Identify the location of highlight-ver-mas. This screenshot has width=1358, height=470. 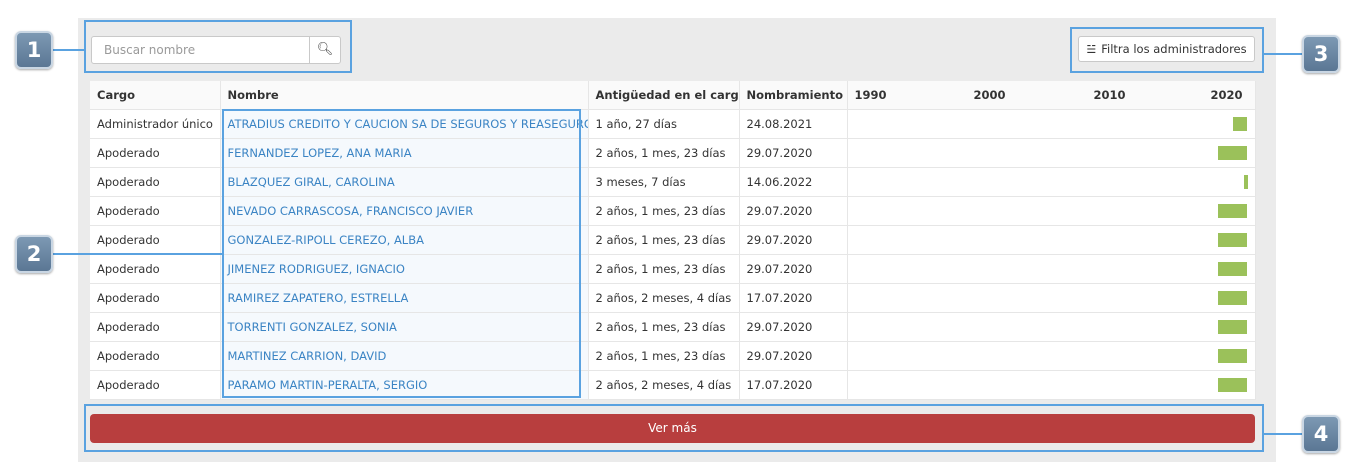
(674, 428).